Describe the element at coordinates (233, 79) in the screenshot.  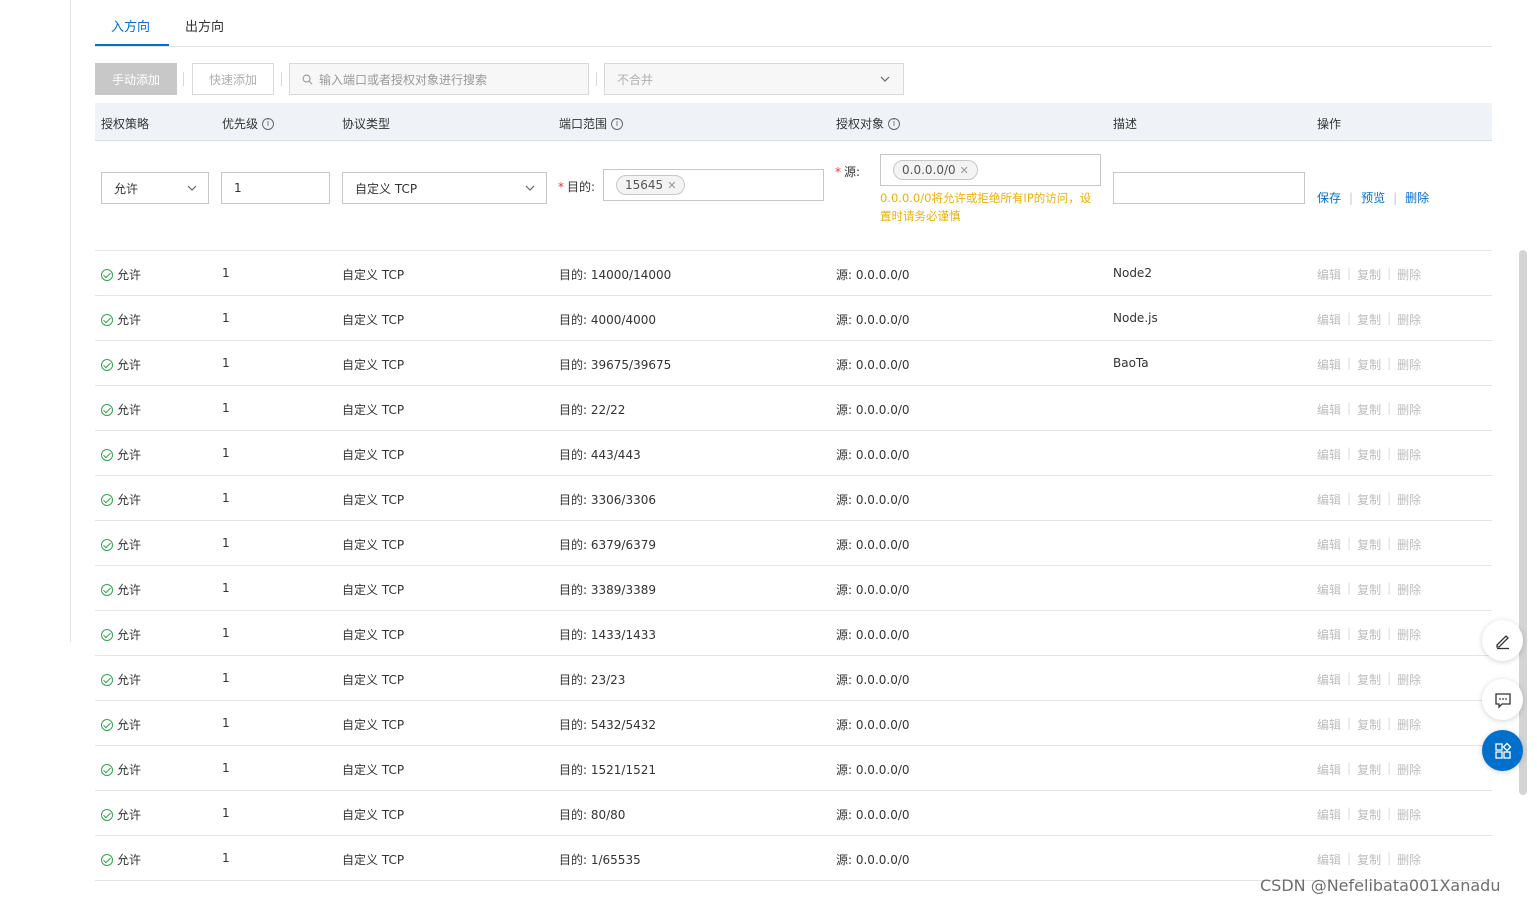
I see `quick-add-button: 快速添加` at that location.